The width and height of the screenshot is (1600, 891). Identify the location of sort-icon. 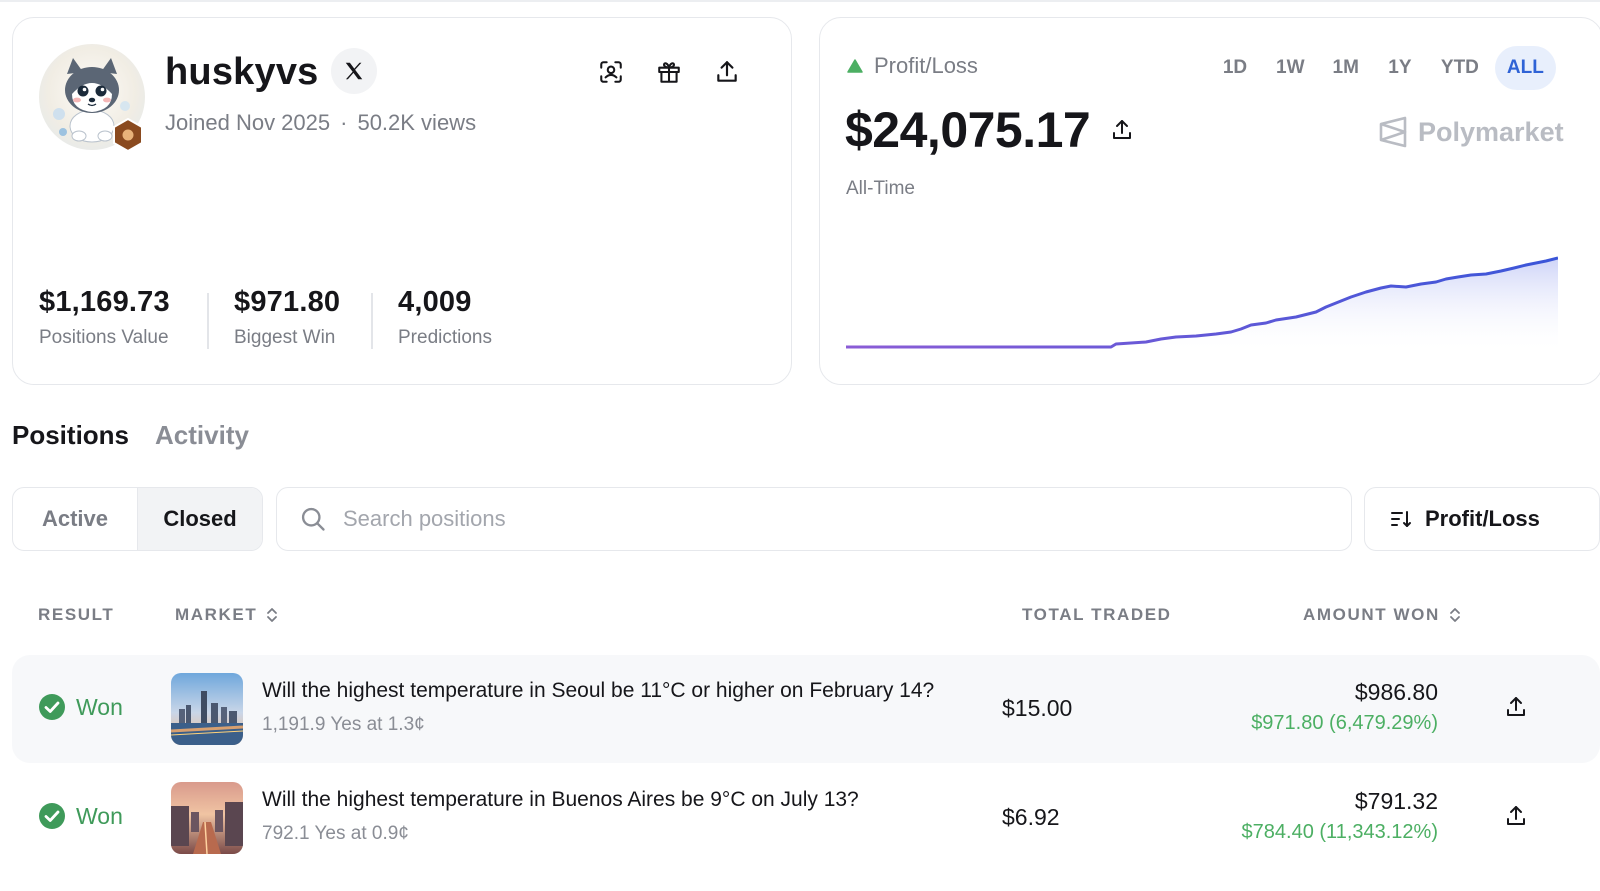
(1401, 519).